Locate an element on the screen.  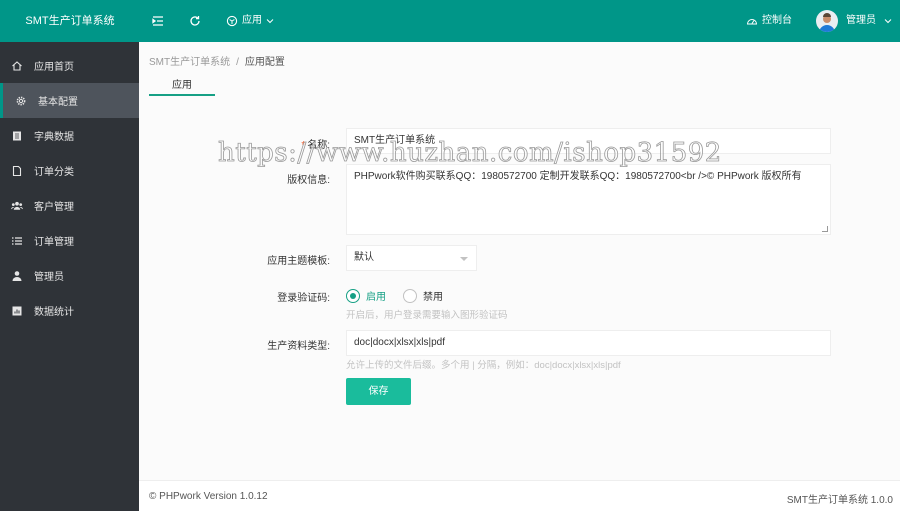
chart-icon is located at coordinates (17, 311).